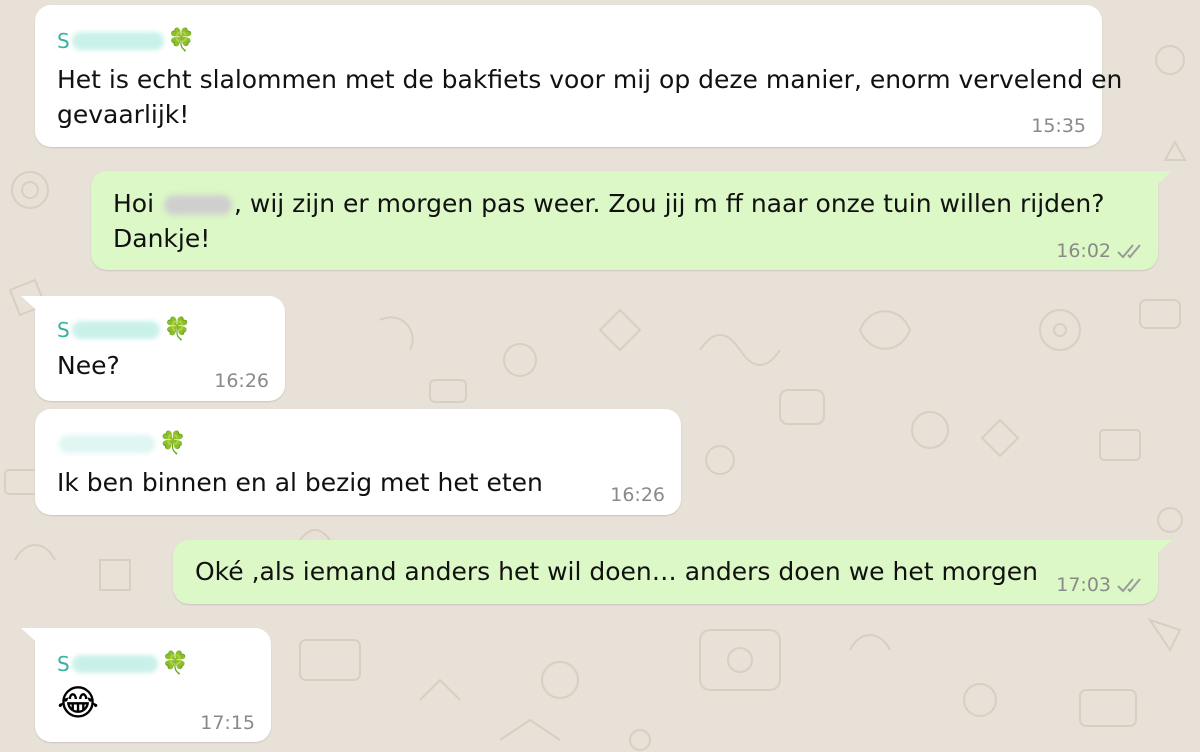  I want to click on incoming-message: S 🍀 😂 17:15, so click(146, 685).